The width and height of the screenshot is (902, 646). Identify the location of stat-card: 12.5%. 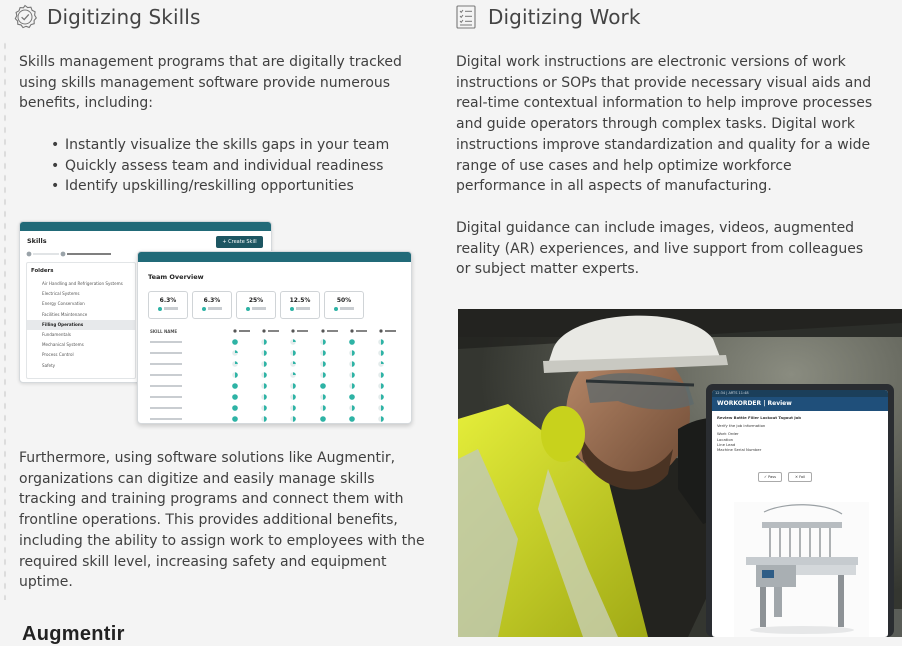
(300, 305).